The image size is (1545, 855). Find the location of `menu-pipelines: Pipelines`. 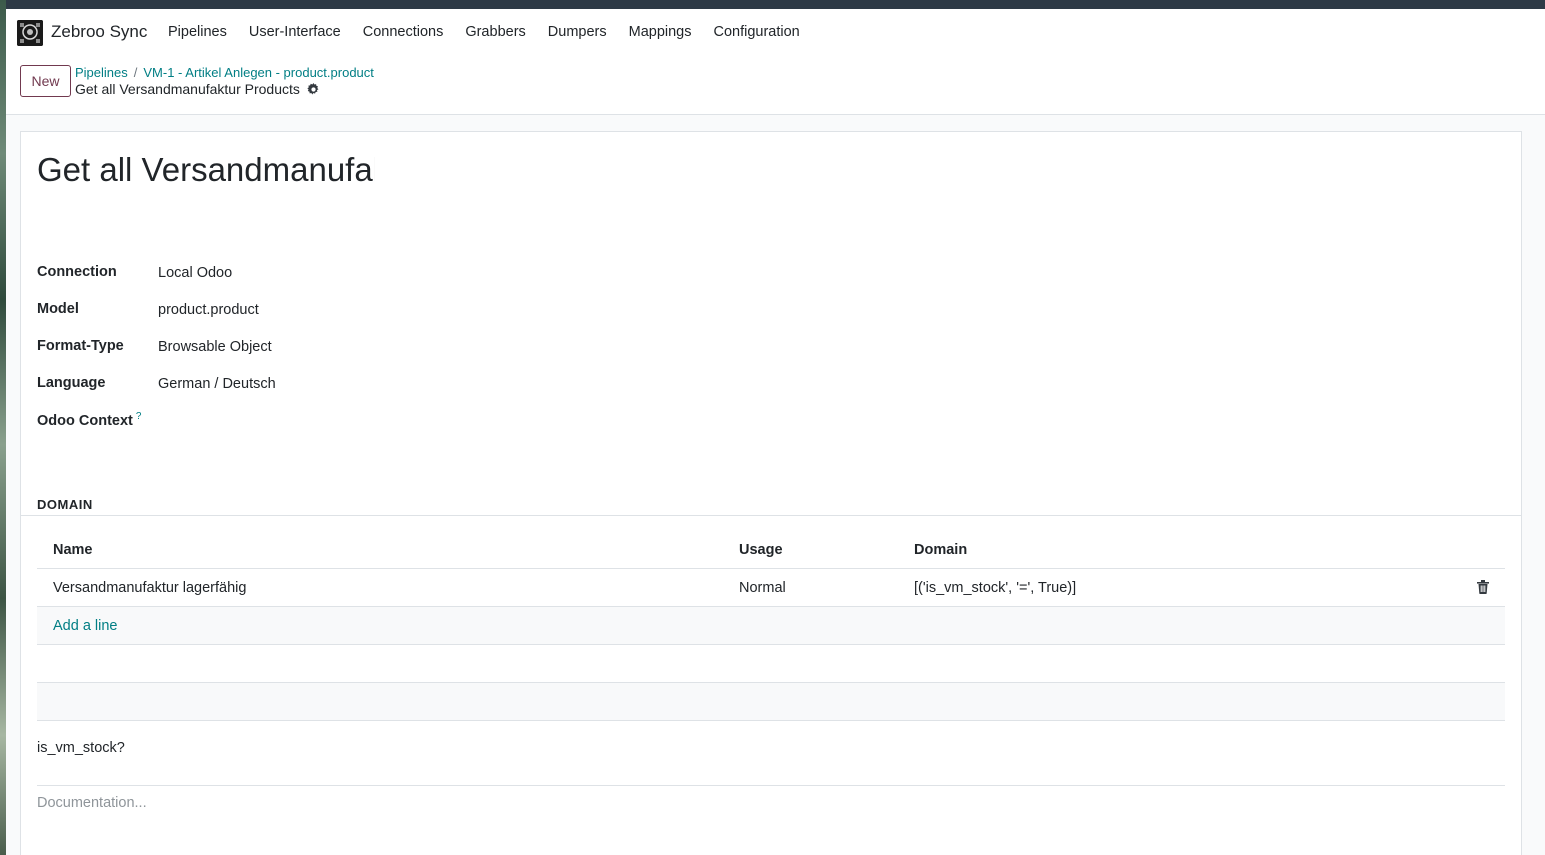

menu-pipelines: Pipelines is located at coordinates (197, 32).